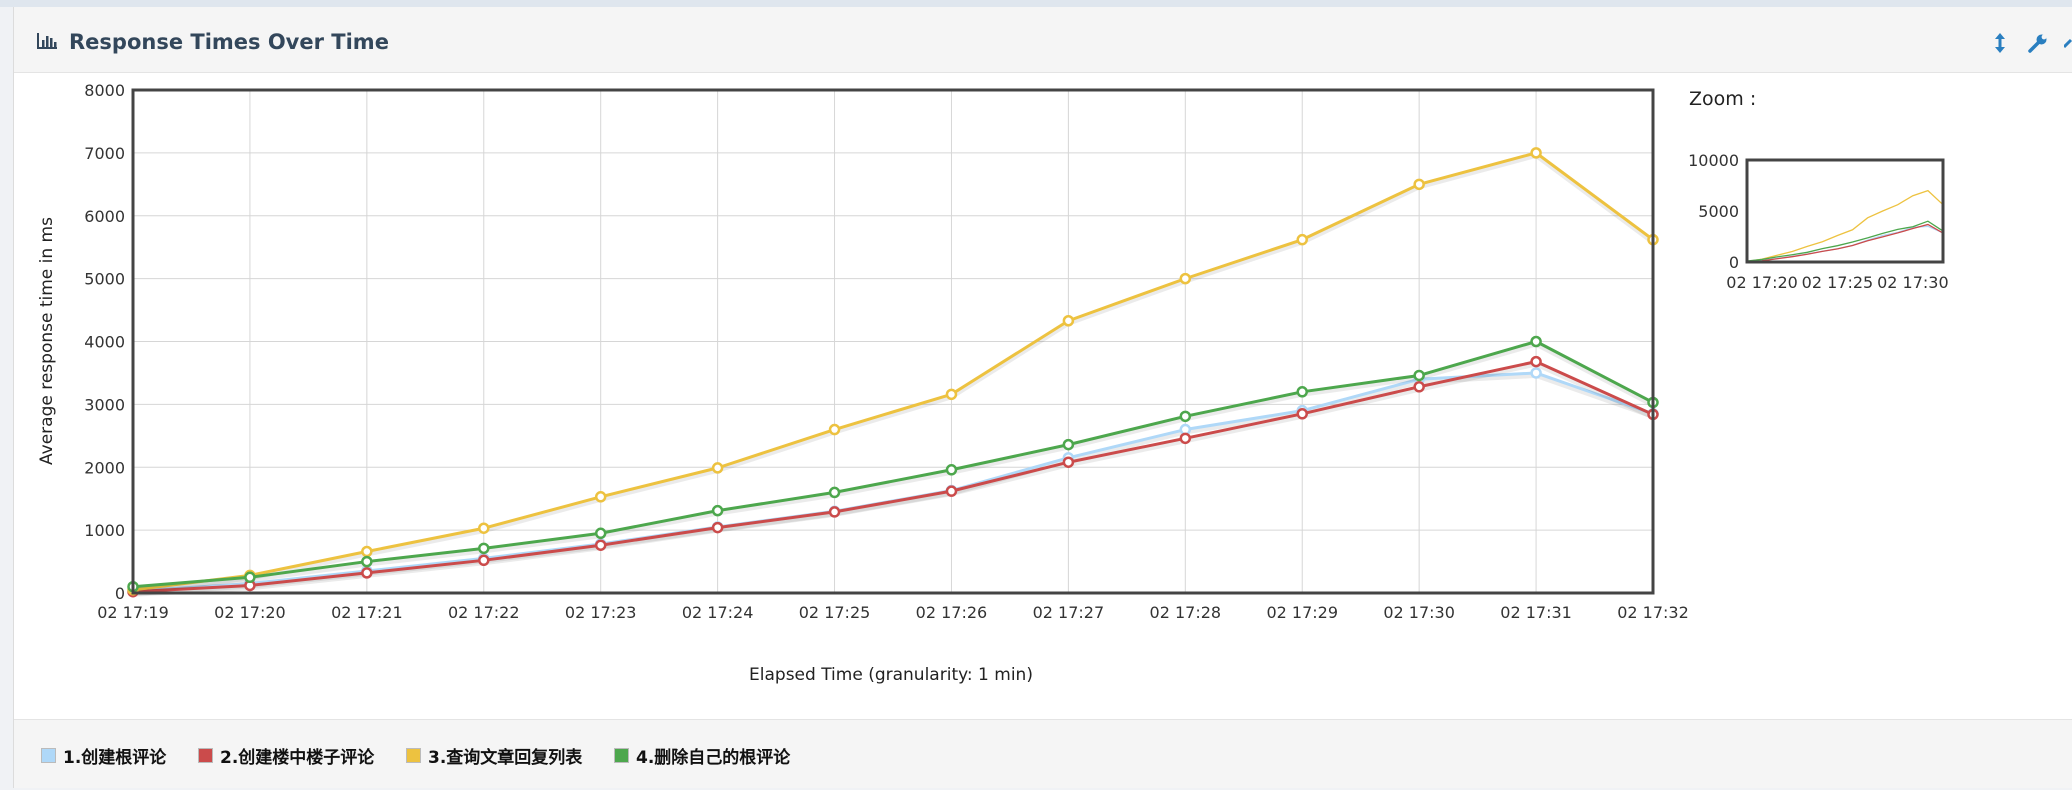 The image size is (2072, 790). What do you see at coordinates (505, 757) in the screenshot?
I see `legend-label-3: 3.查询文章回复列表` at bounding box center [505, 757].